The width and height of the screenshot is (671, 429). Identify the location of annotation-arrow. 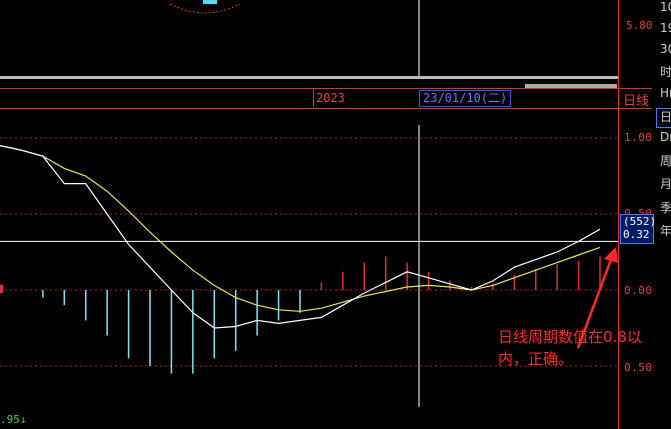
(597, 298).